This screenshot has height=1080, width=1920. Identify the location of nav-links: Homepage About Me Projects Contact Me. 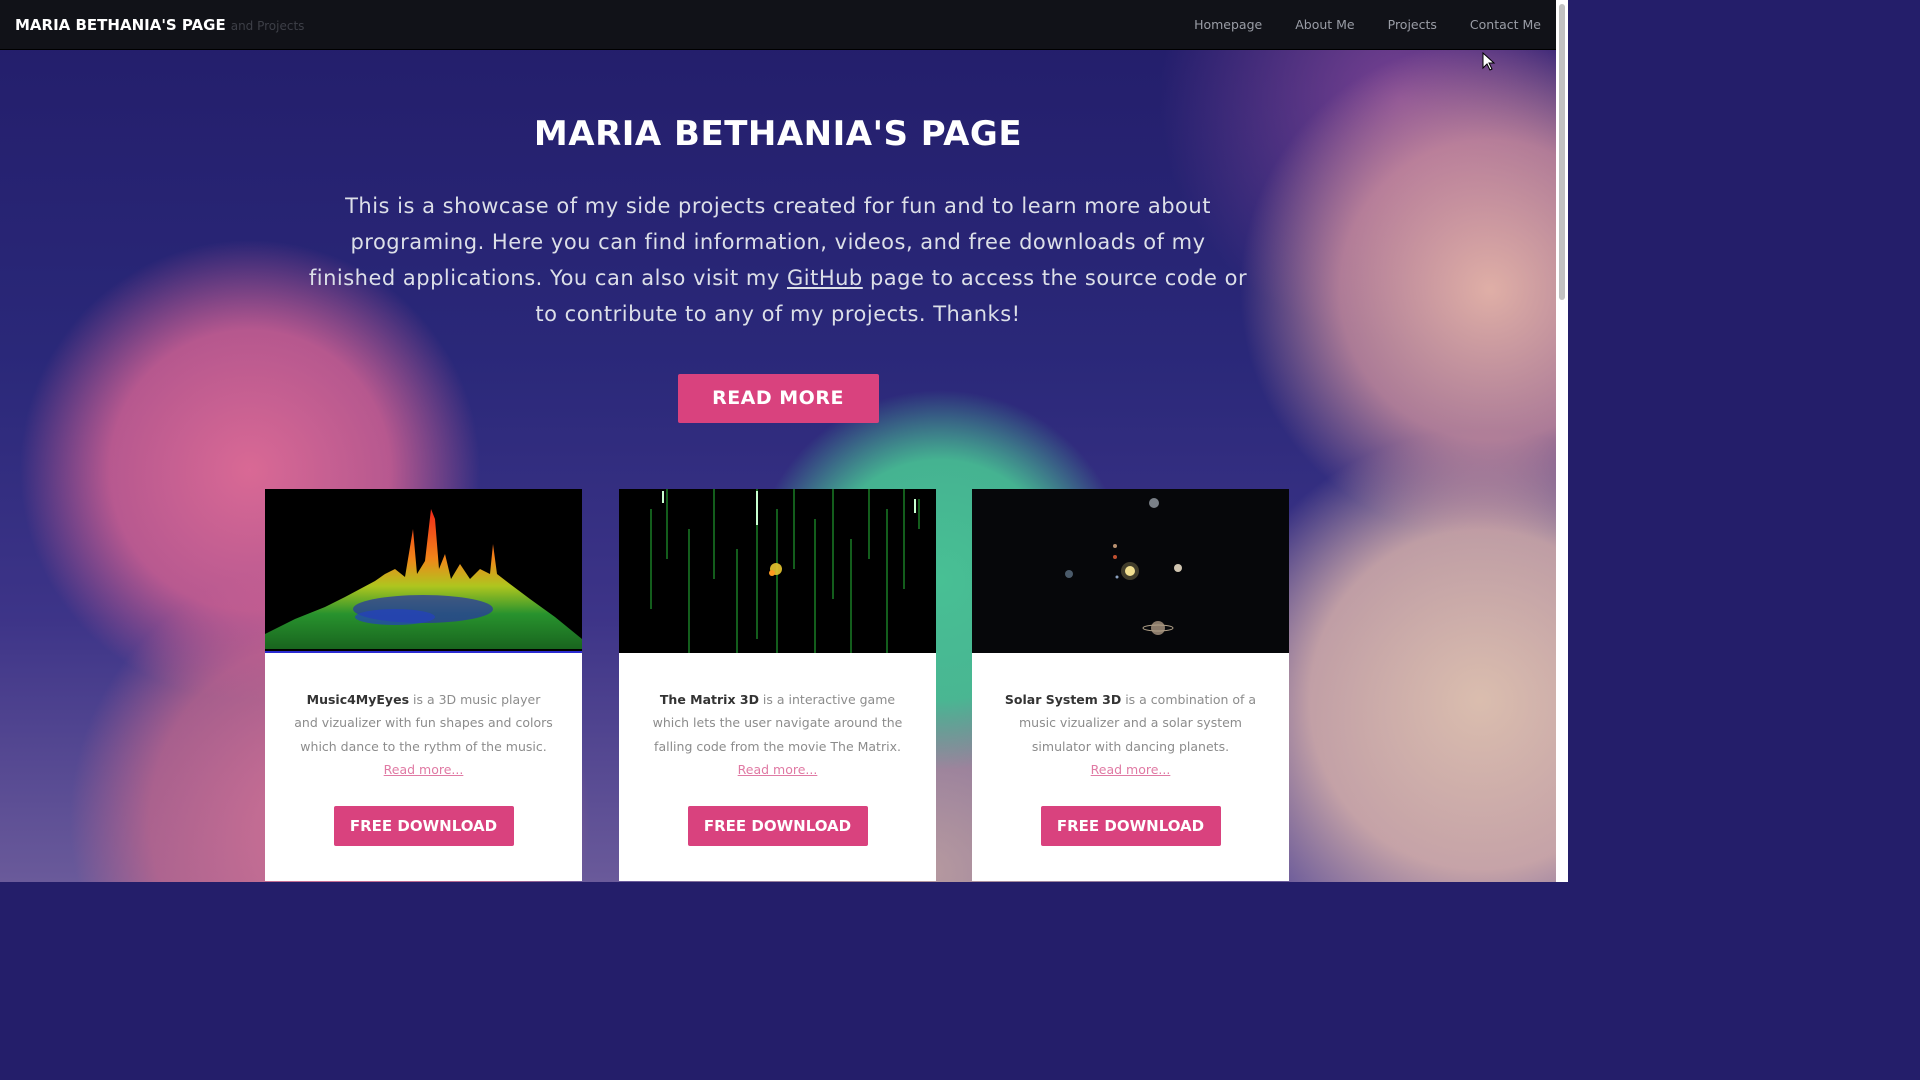
(1351, 24).